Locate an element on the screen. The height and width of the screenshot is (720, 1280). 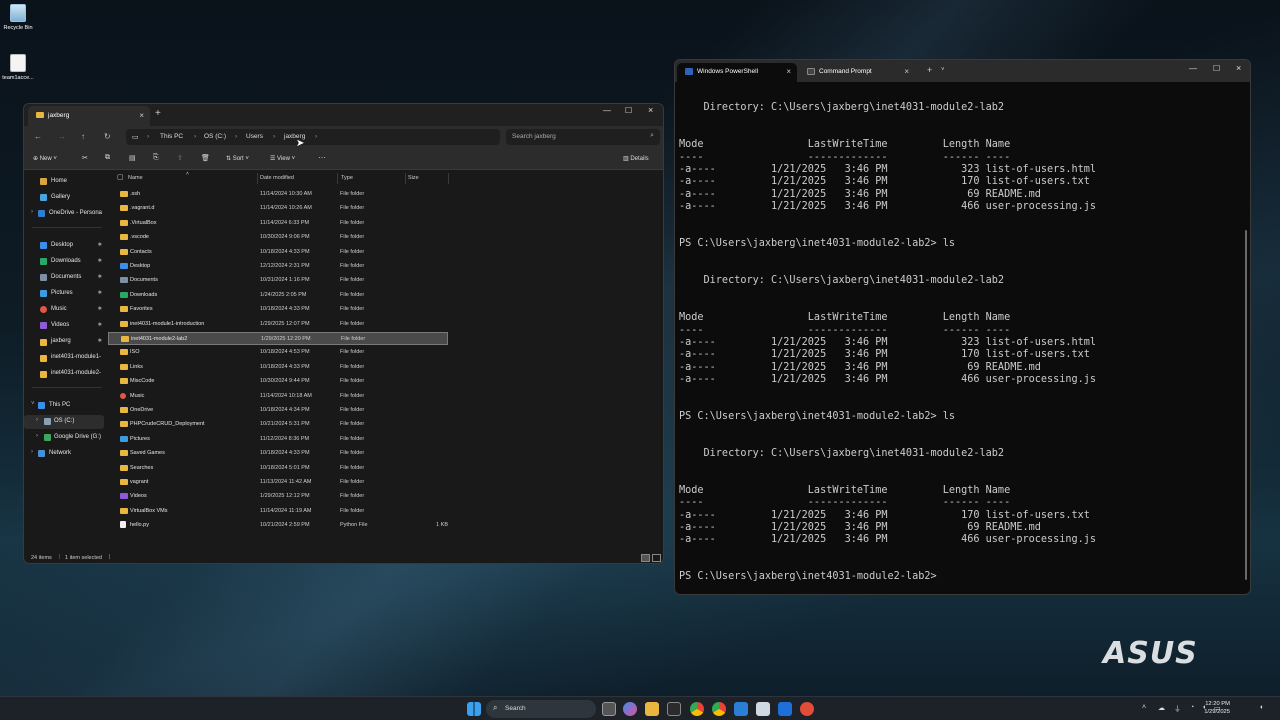
file-row: Downloads 1/24/2025 2:05 PM File folder is located at coordinates (278, 295).